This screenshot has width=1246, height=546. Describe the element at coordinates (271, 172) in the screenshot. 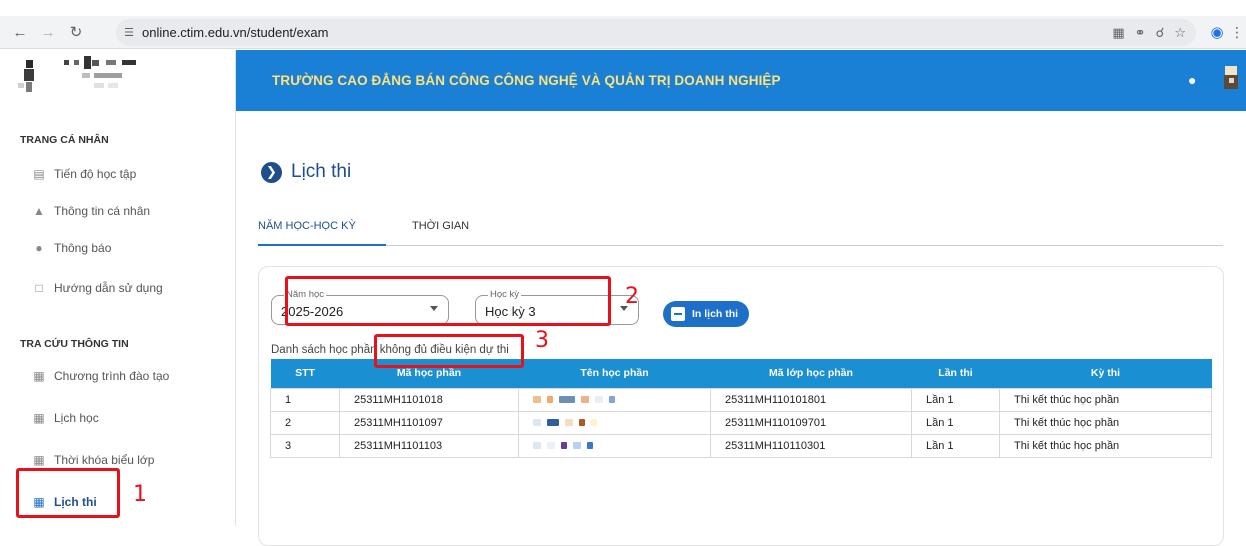

I see `chevron-right-circle-icon: ❯` at that location.